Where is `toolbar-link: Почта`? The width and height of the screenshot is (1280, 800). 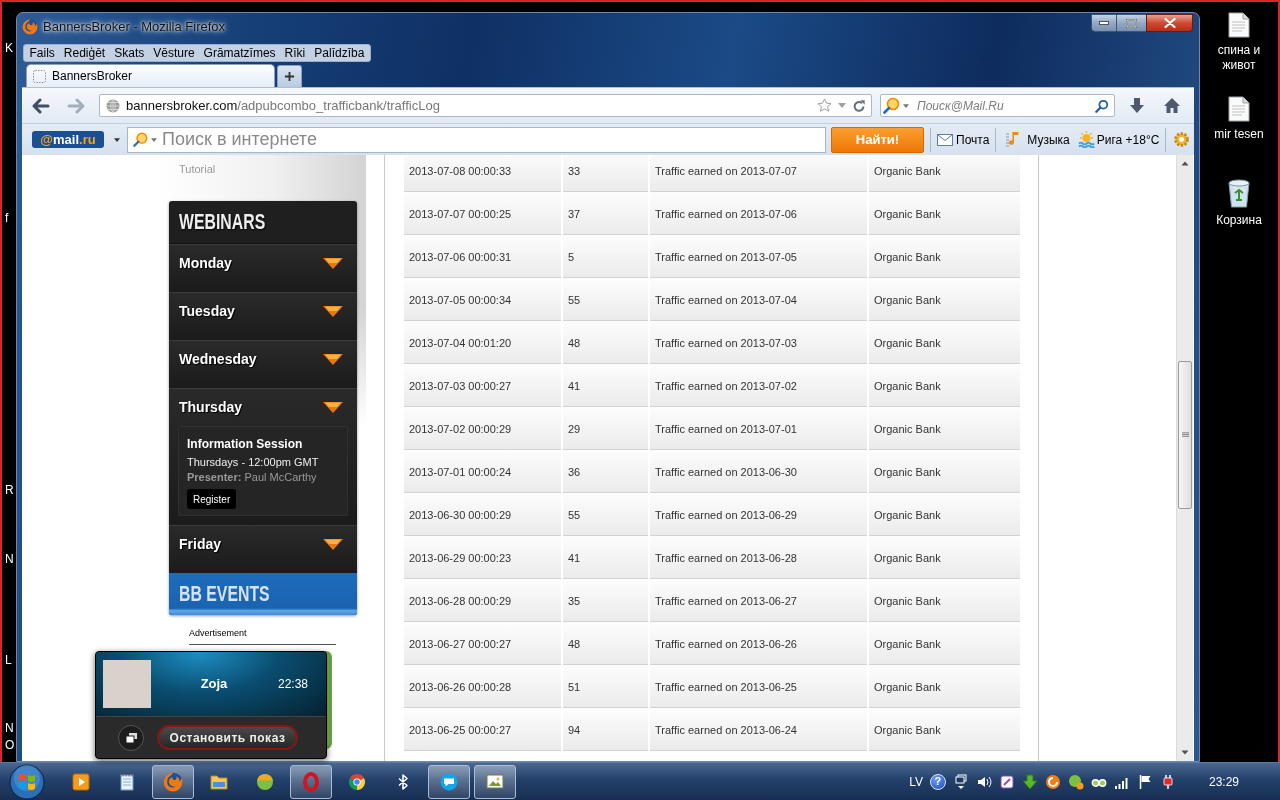 toolbar-link: Почта is located at coordinates (963, 139).